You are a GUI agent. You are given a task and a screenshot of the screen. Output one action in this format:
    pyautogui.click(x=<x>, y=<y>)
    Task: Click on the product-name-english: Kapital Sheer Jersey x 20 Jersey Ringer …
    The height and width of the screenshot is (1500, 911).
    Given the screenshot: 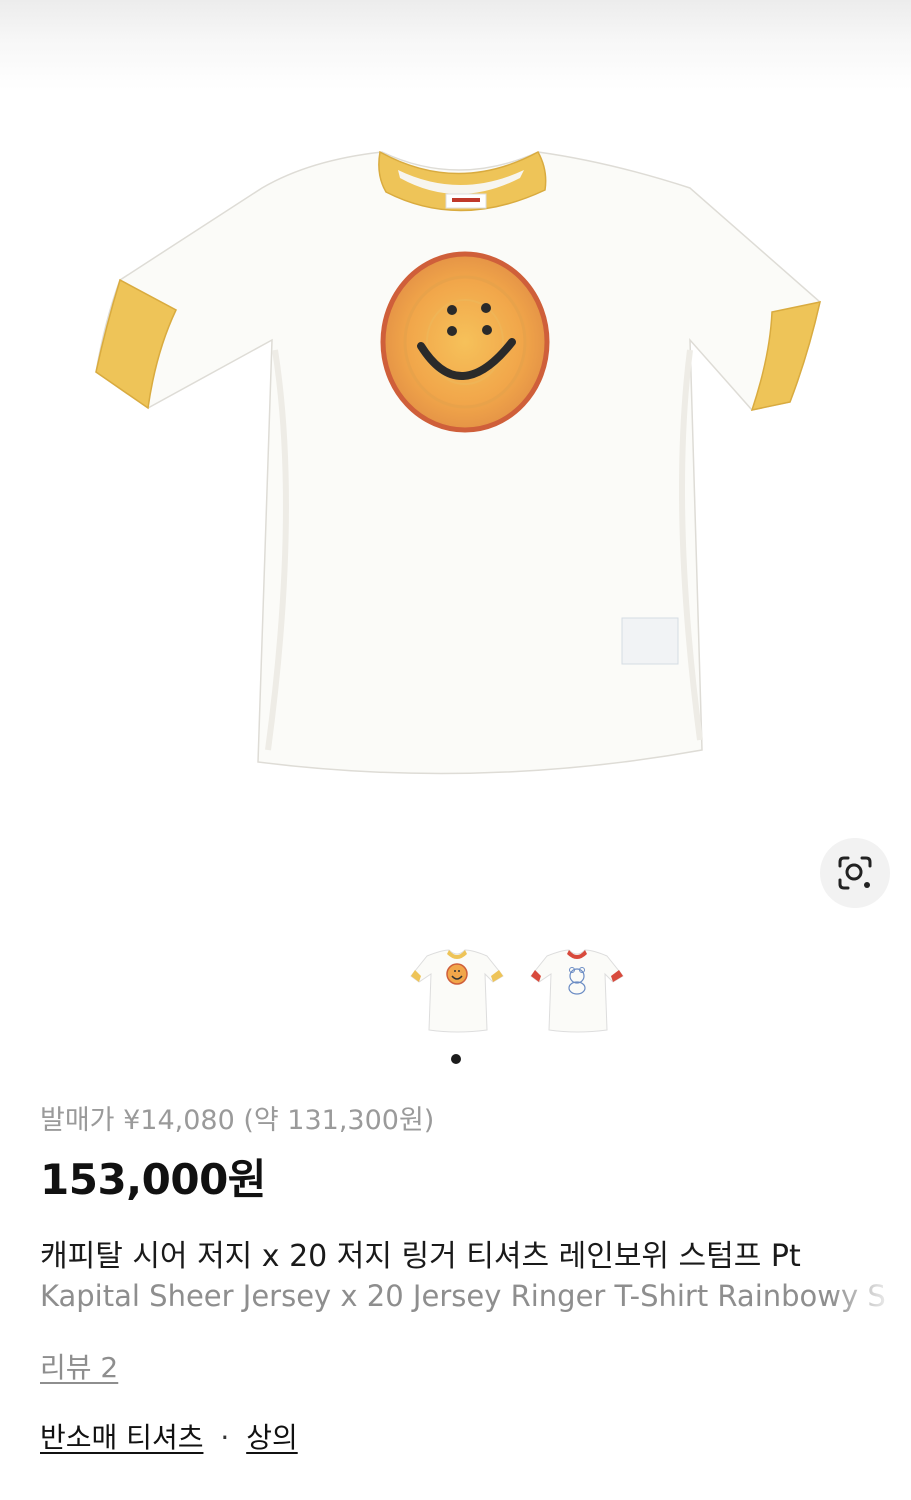 What is the action you would take?
    pyautogui.click(x=475, y=1301)
    